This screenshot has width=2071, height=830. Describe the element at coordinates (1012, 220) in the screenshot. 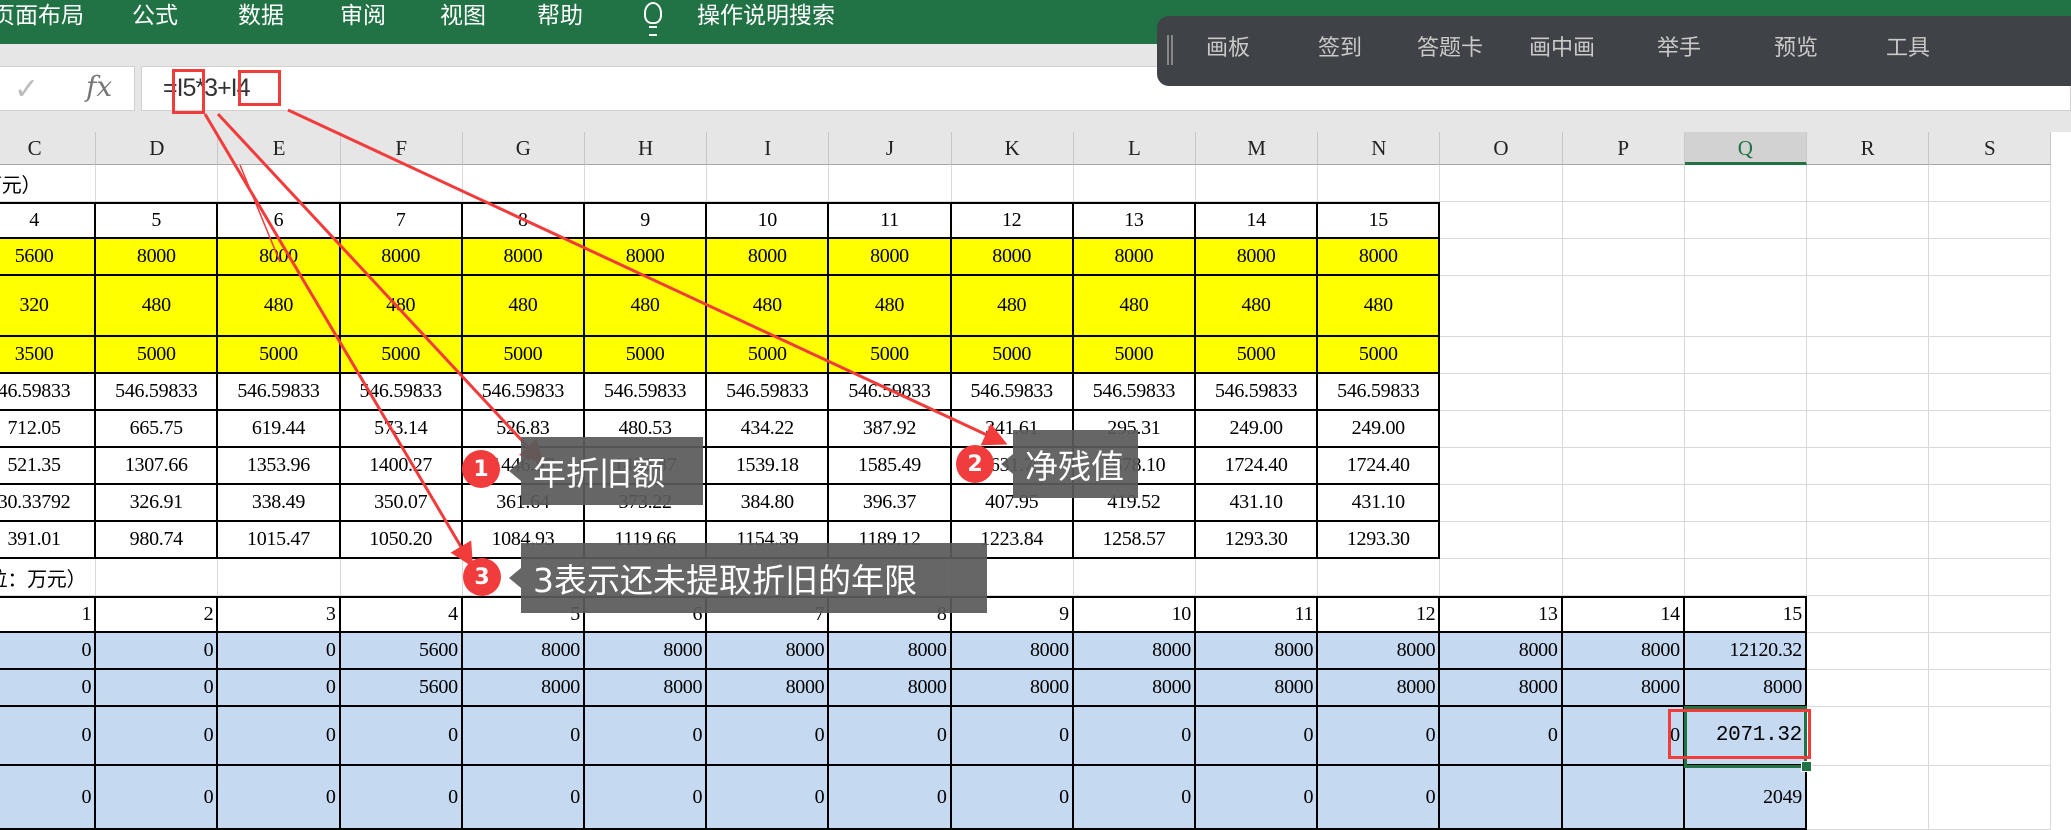

I see `cell-k-row: 12` at that location.